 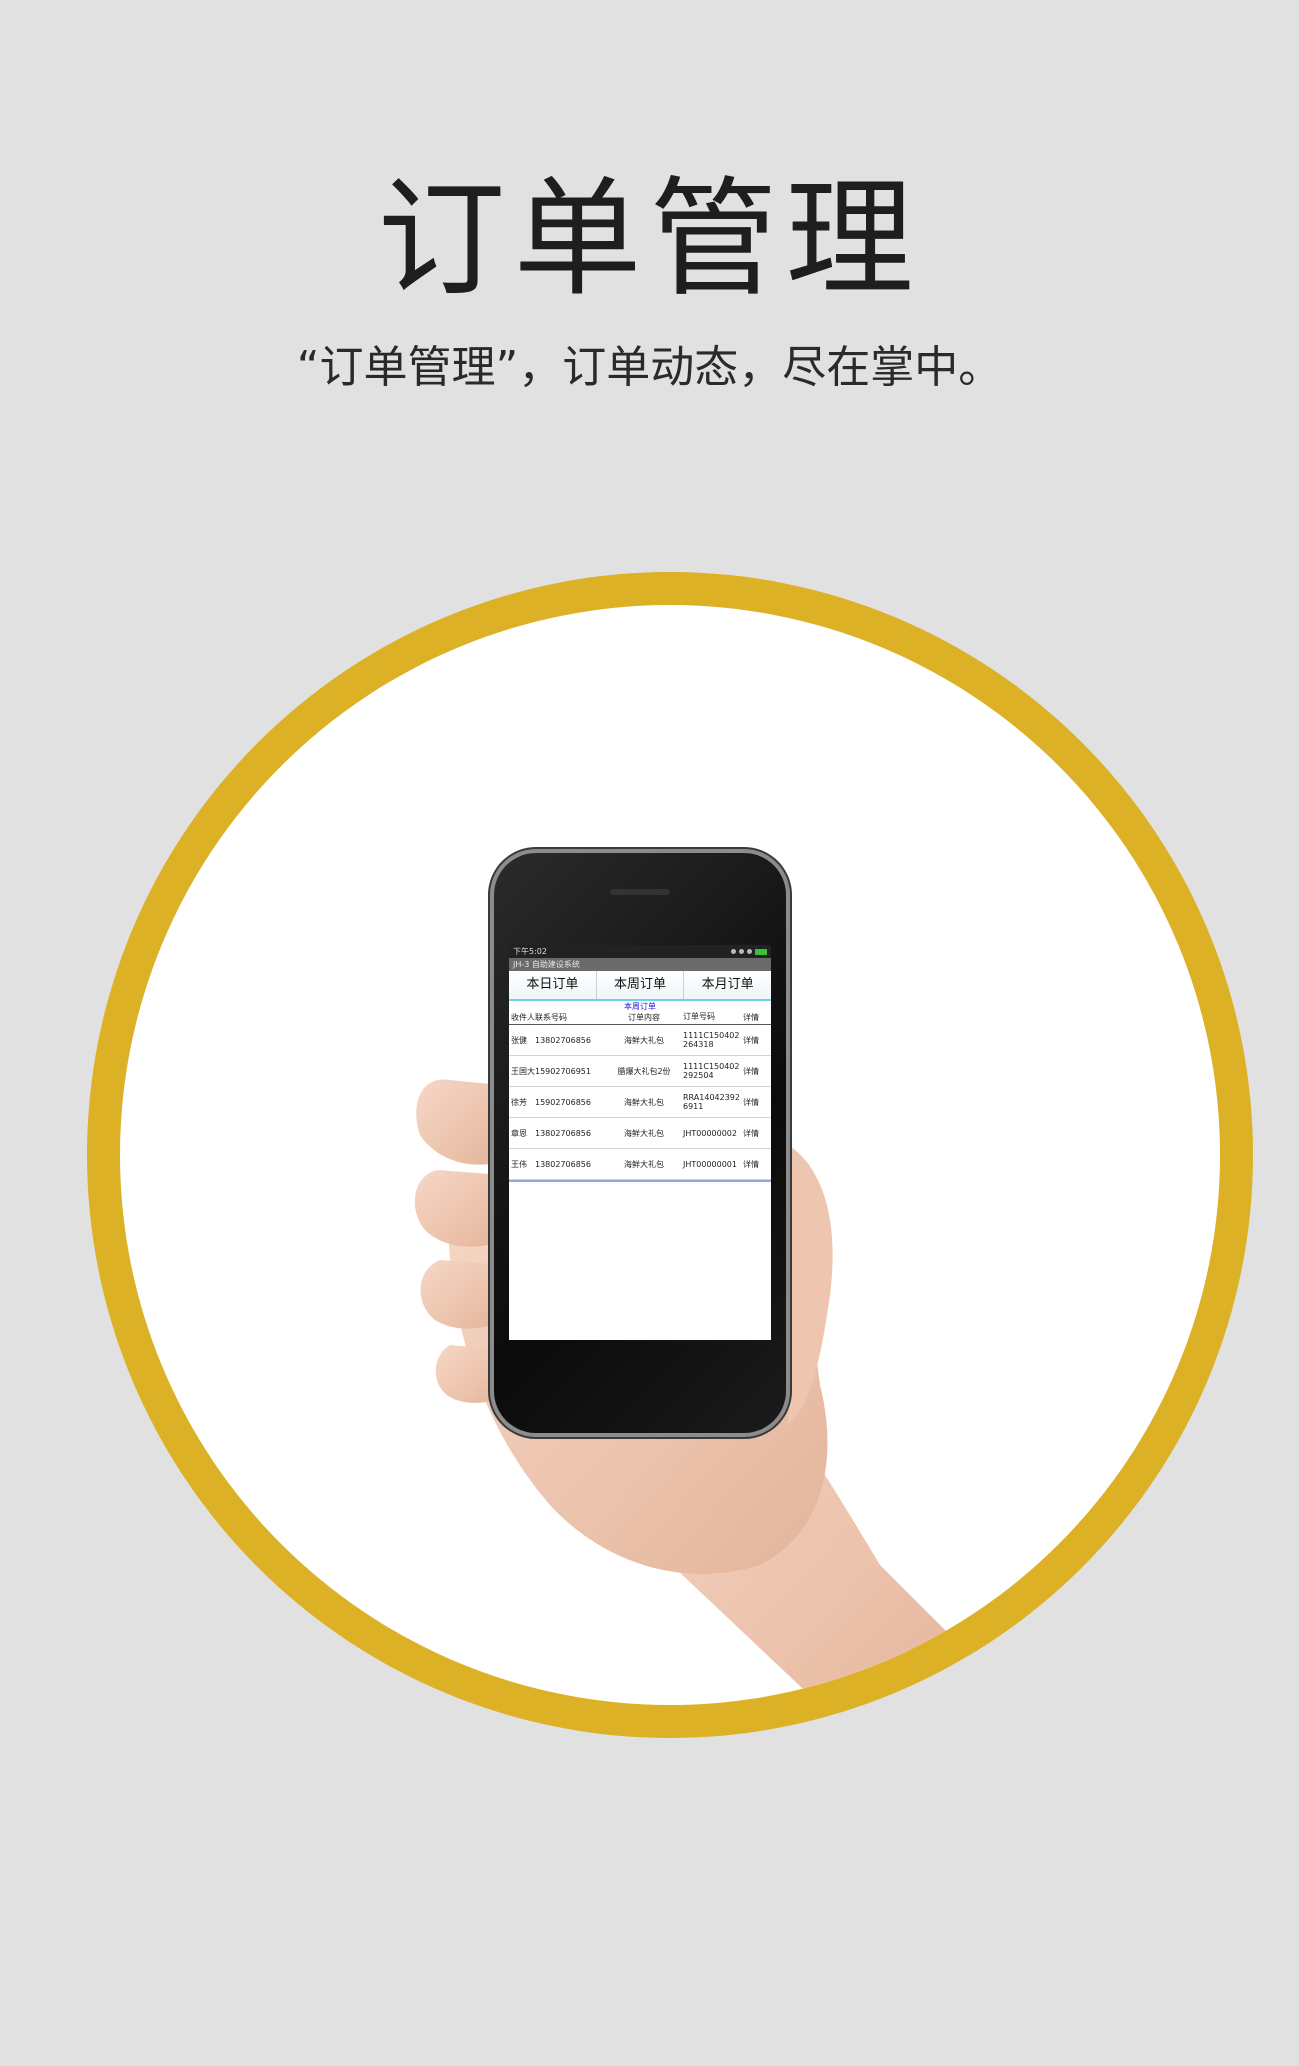 I want to click on row-order: RRA140423926911, so click(x=711, y=1102).